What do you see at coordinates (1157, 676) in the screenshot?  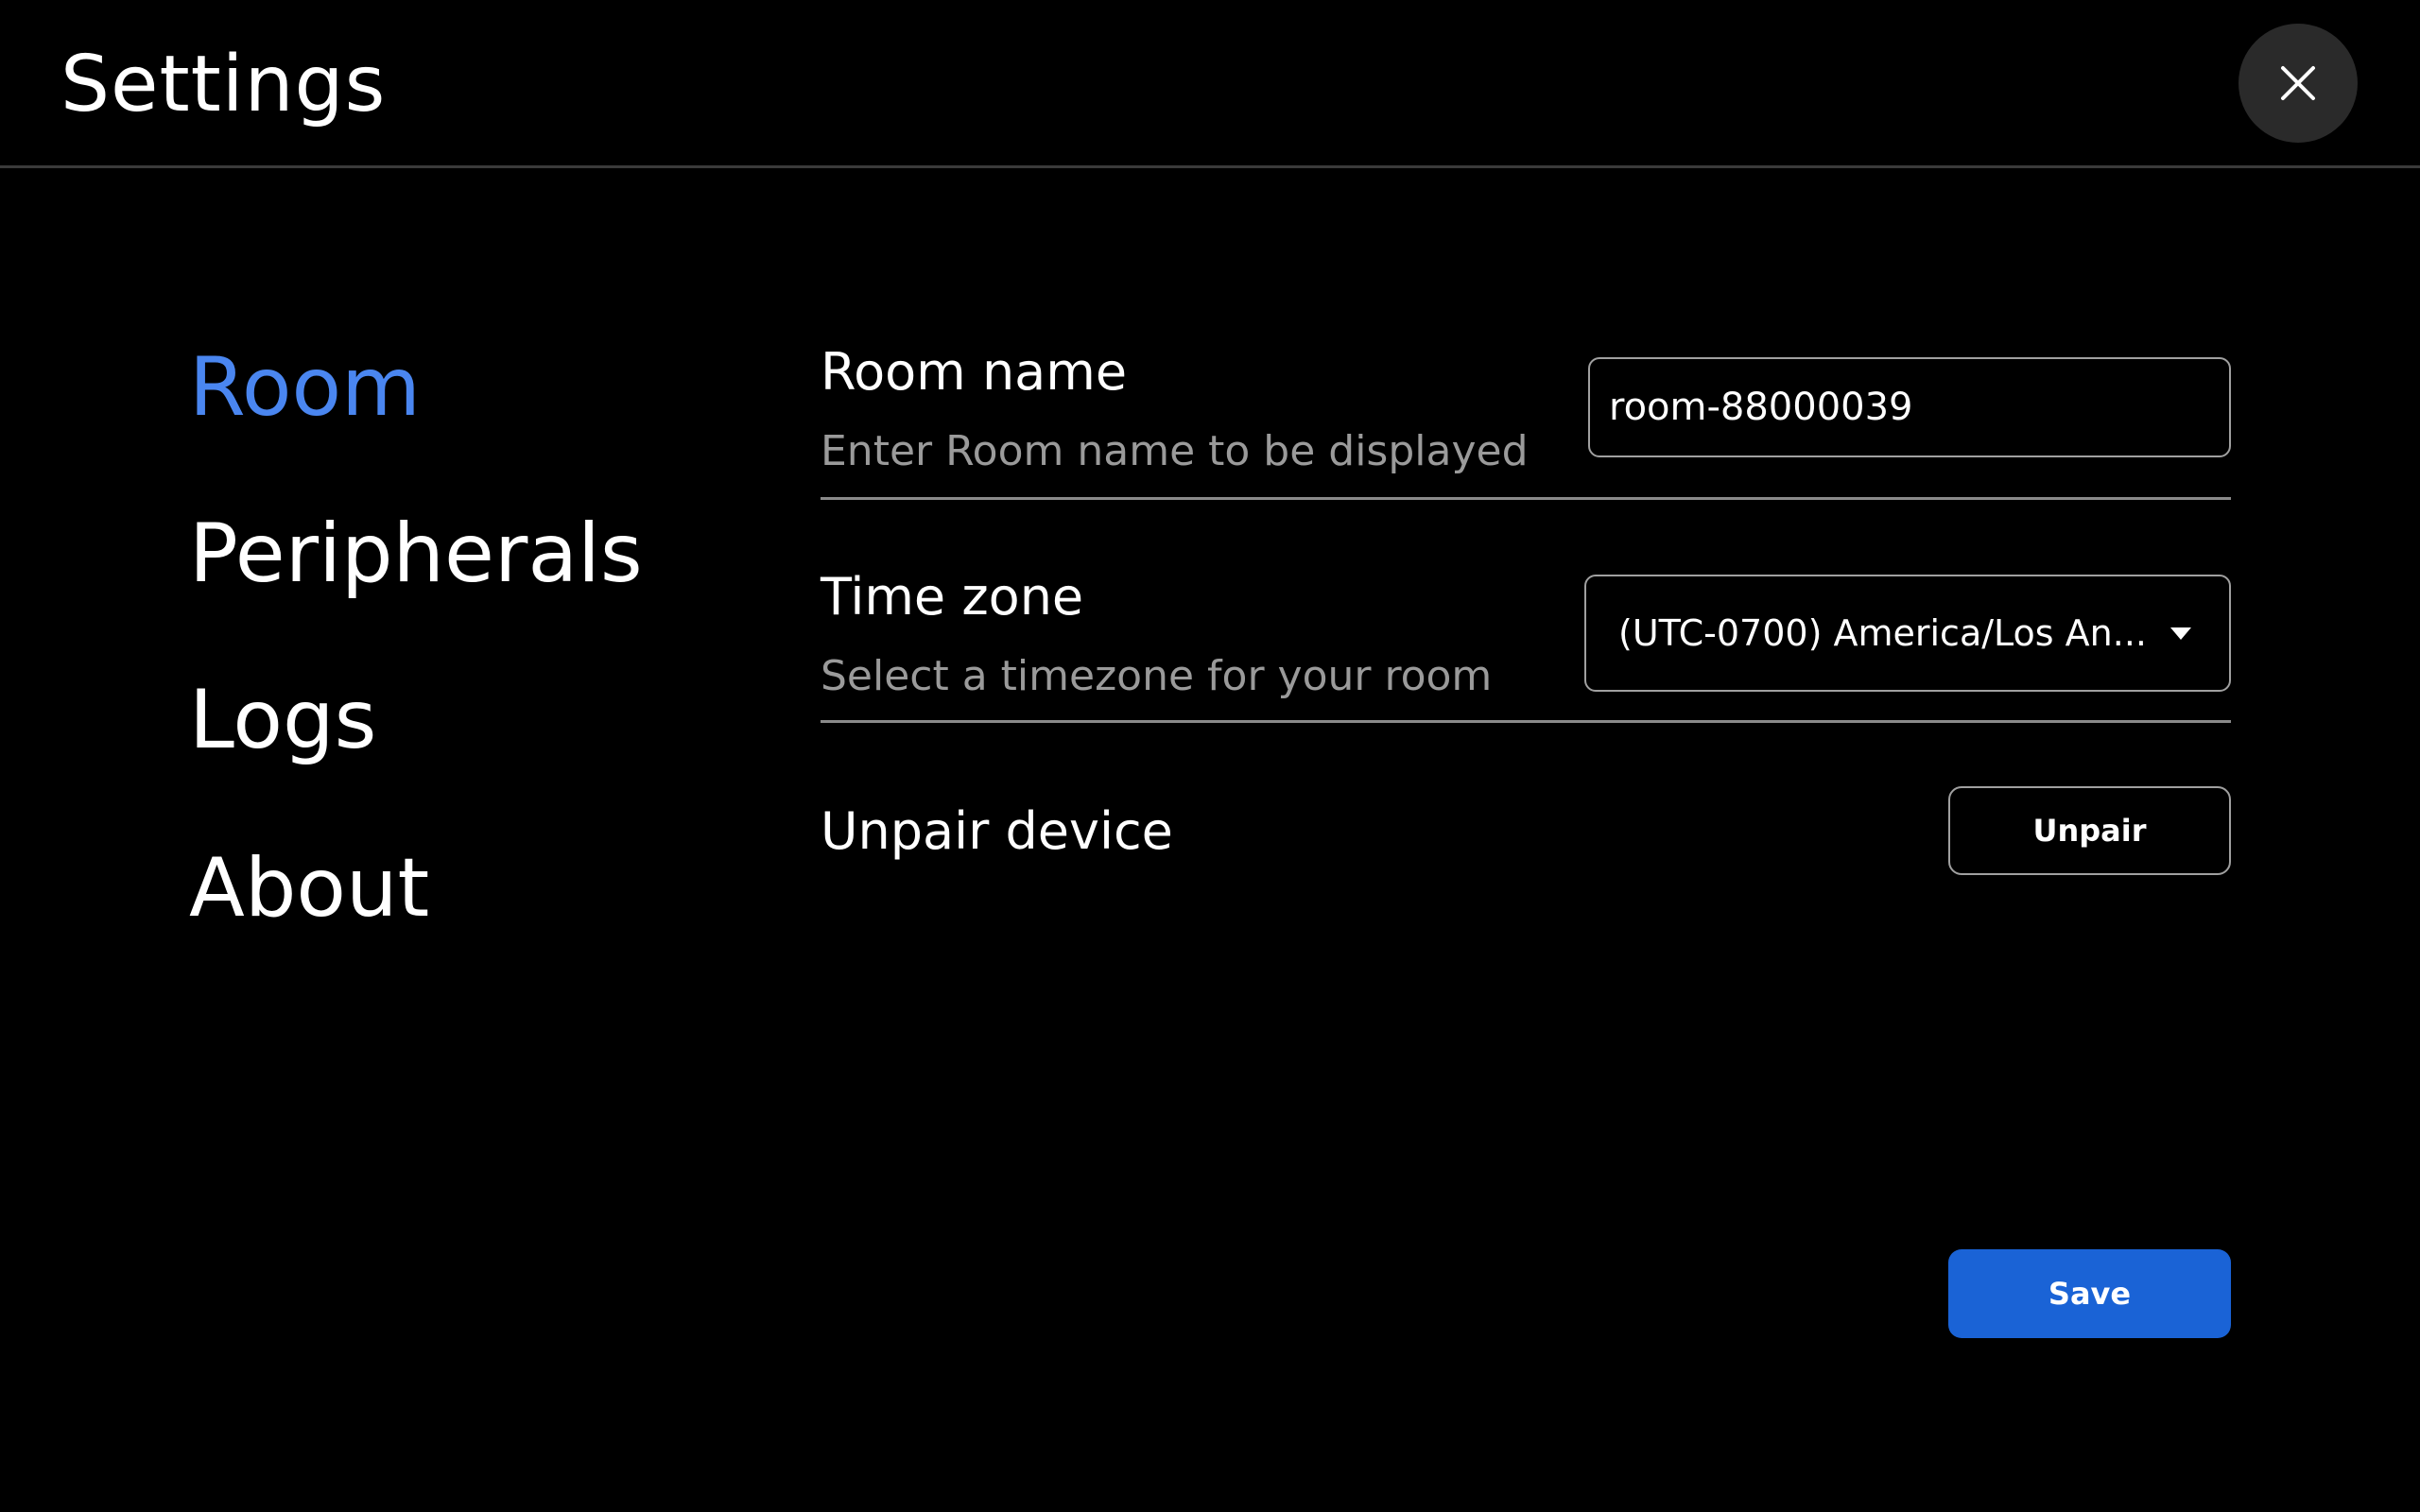 I see `timezone-subtitle: Select a timezone for your room` at bounding box center [1157, 676].